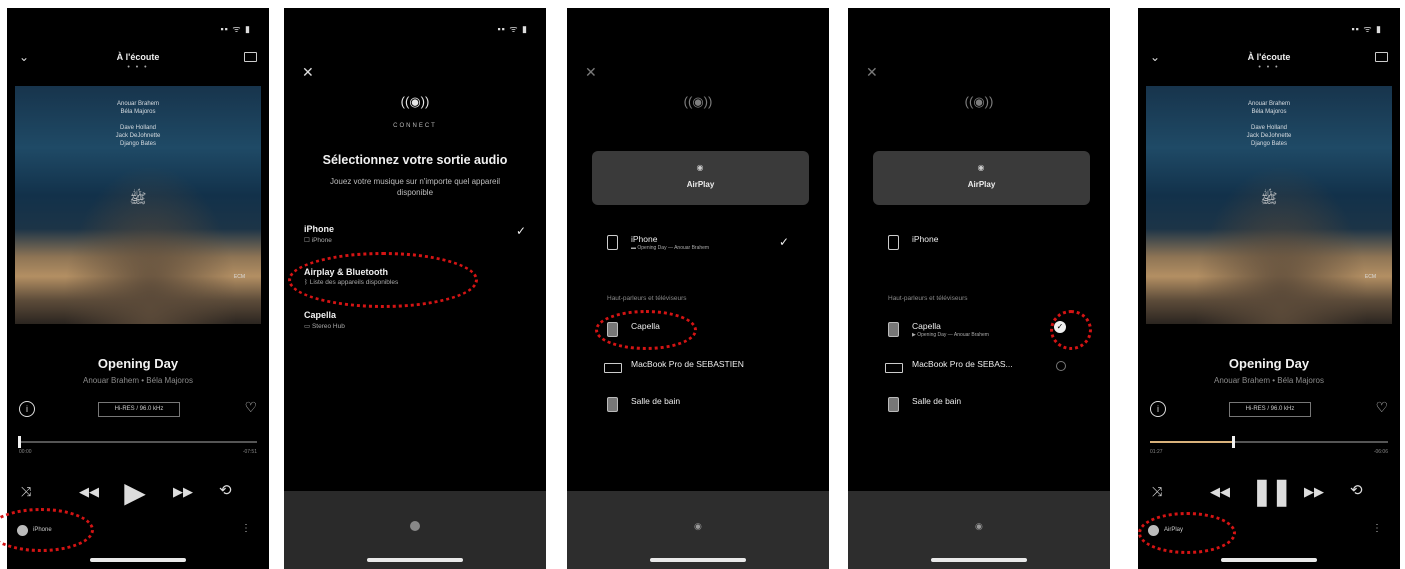 This screenshot has width=1405, height=569. What do you see at coordinates (1270, 409) in the screenshot?
I see `quality-badge: Hi-RES / 96.0 kHz` at bounding box center [1270, 409].